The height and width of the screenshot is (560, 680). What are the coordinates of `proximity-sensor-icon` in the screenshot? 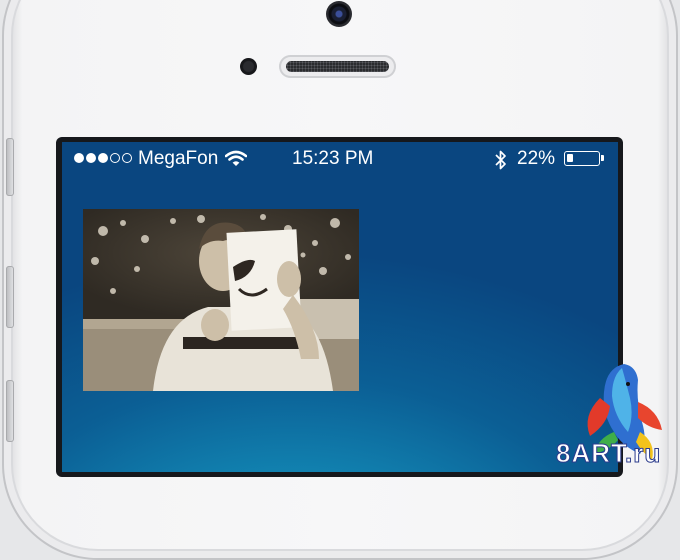 It's located at (248, 66).